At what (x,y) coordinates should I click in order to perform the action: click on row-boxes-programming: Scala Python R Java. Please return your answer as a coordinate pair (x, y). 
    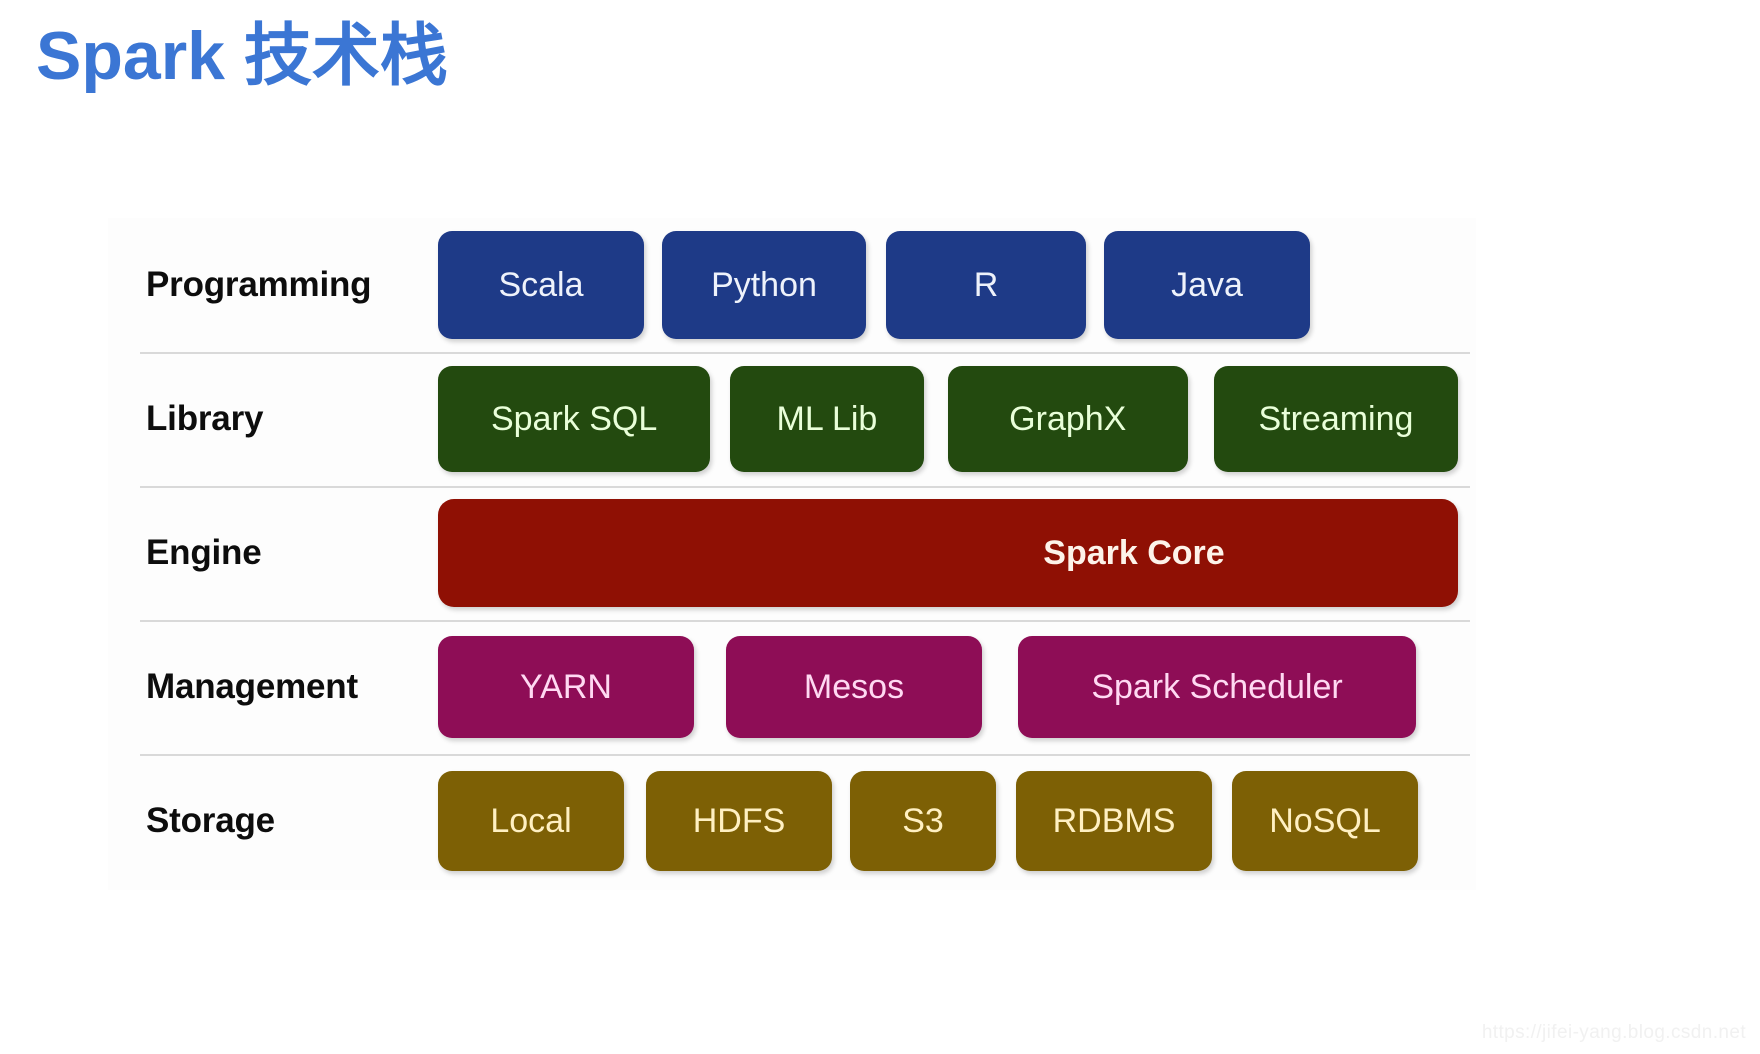
    Looking at the image, I should click on (957, 285).